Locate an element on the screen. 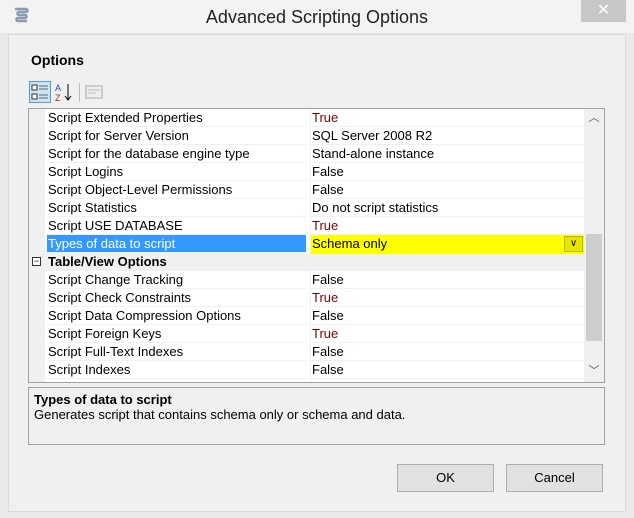  property-name: Script Data Compression Options is located at coordinates (176, 316).